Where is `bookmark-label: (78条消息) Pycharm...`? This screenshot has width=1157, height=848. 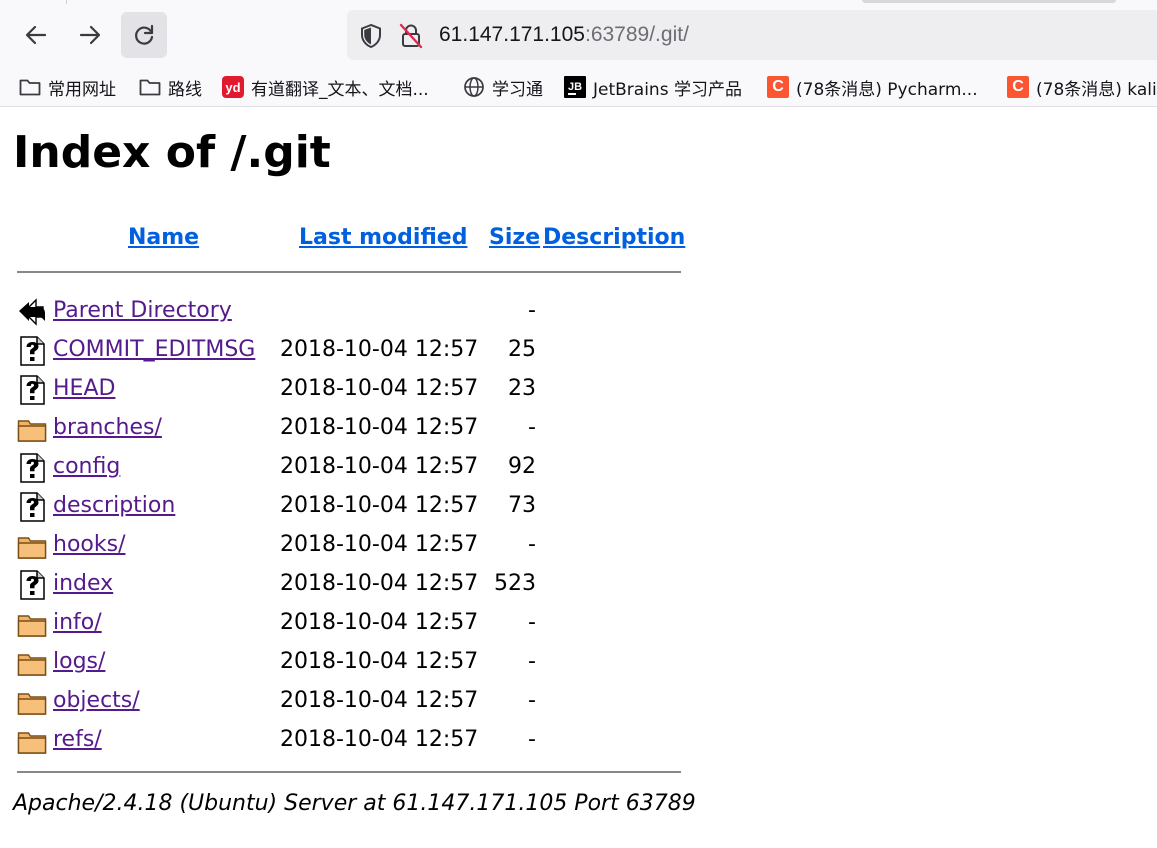 bookmark-label: (78条消息) Pycharm... is located at coordinates (887, 89).